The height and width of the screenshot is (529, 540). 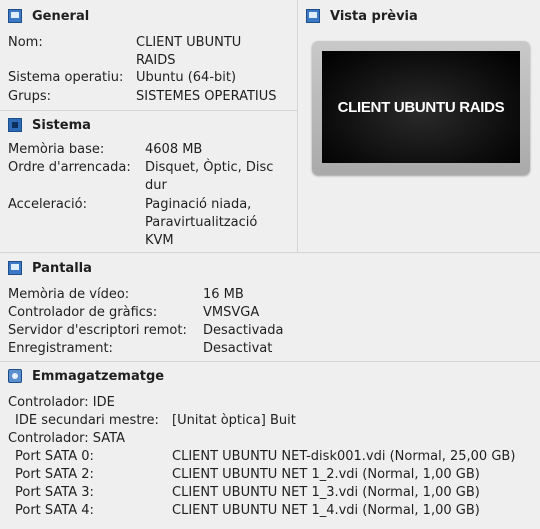 What do you see at coordinates (54, 510) in the screenshot?
I see `sata-port-4-label: Port SATA 4:` at bounding box center [54, 510].